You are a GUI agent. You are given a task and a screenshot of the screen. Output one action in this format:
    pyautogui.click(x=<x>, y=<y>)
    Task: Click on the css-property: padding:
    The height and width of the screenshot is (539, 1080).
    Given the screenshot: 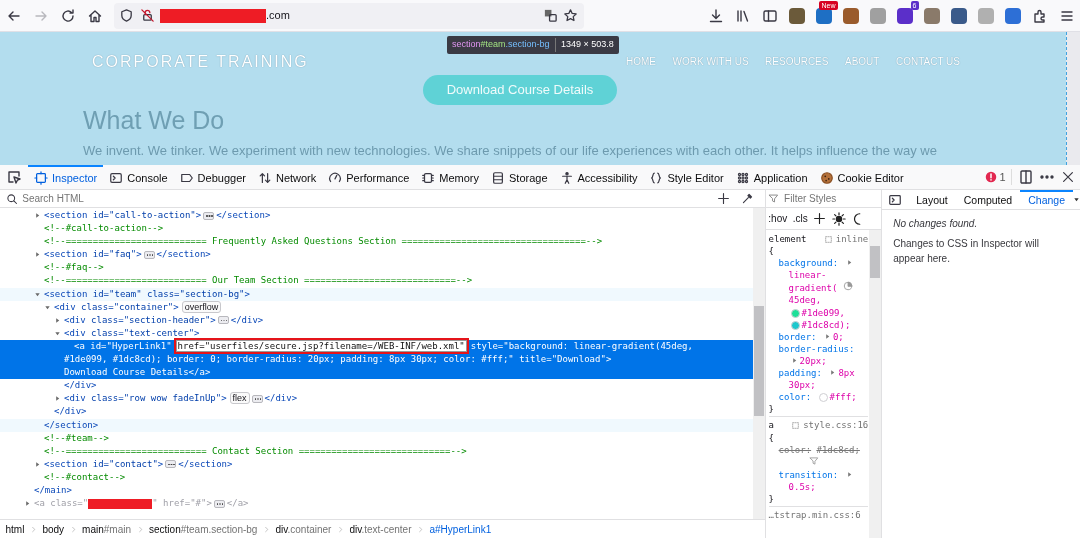 What is the action you would take?
    pyautogui.click(x=800, y=373)
    